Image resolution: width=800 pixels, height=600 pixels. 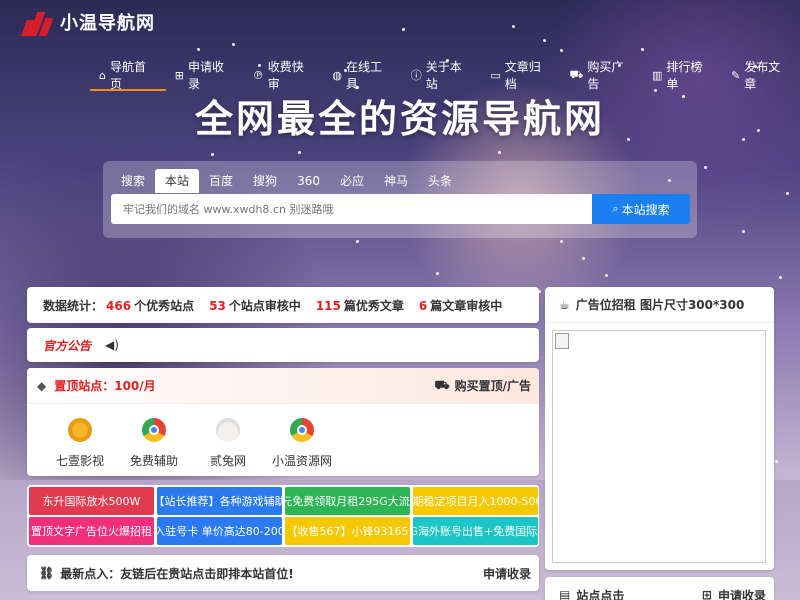 I want to click on megaphone-icon: ◀), so click(x=112, y=345).